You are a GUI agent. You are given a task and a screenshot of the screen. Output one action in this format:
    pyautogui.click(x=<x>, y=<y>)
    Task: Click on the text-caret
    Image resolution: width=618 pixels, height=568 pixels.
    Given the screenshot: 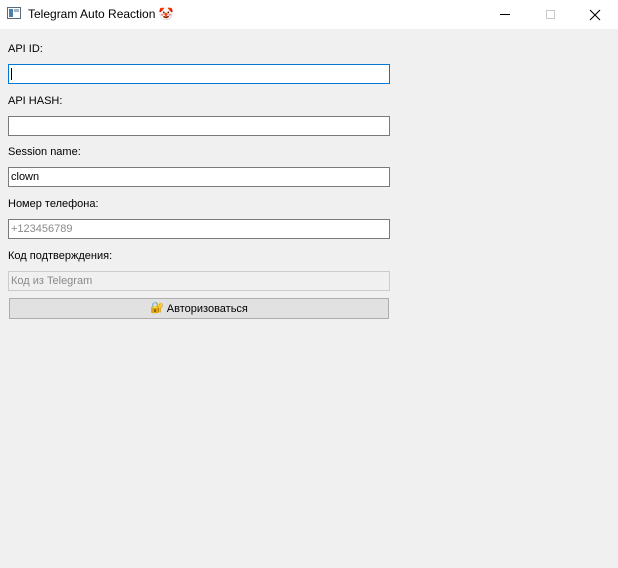 What is the action you would take?
    pyautogui.click(x=11, y=74)
    